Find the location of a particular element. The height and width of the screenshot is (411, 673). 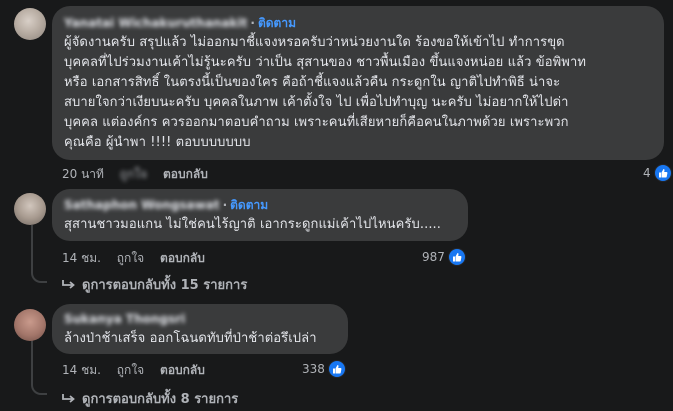

view-replies-label: ดูการตอบกลับทั้ง 15 รายการ is located at coordinates (165, 285).